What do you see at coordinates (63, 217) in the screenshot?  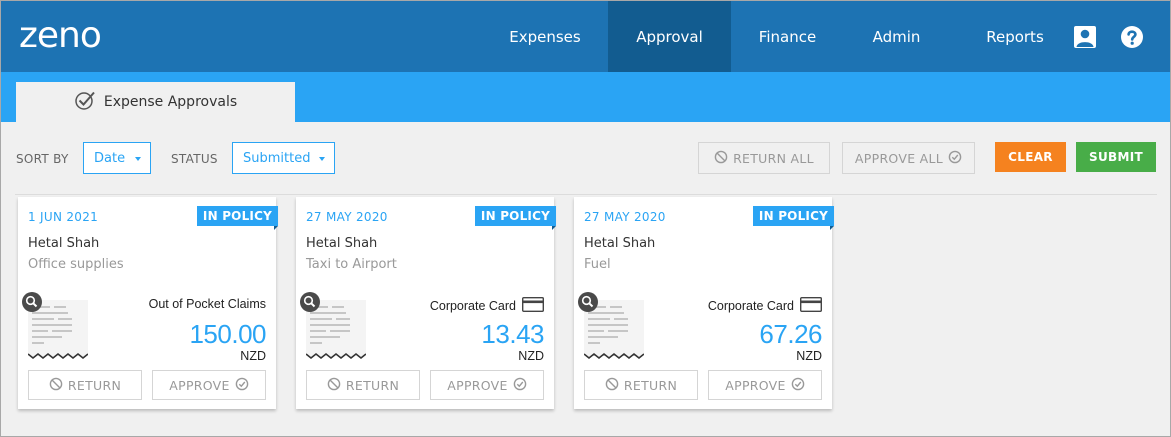 I see `expense-date: 1 JUN 2021` at bounding box center [63, 217].